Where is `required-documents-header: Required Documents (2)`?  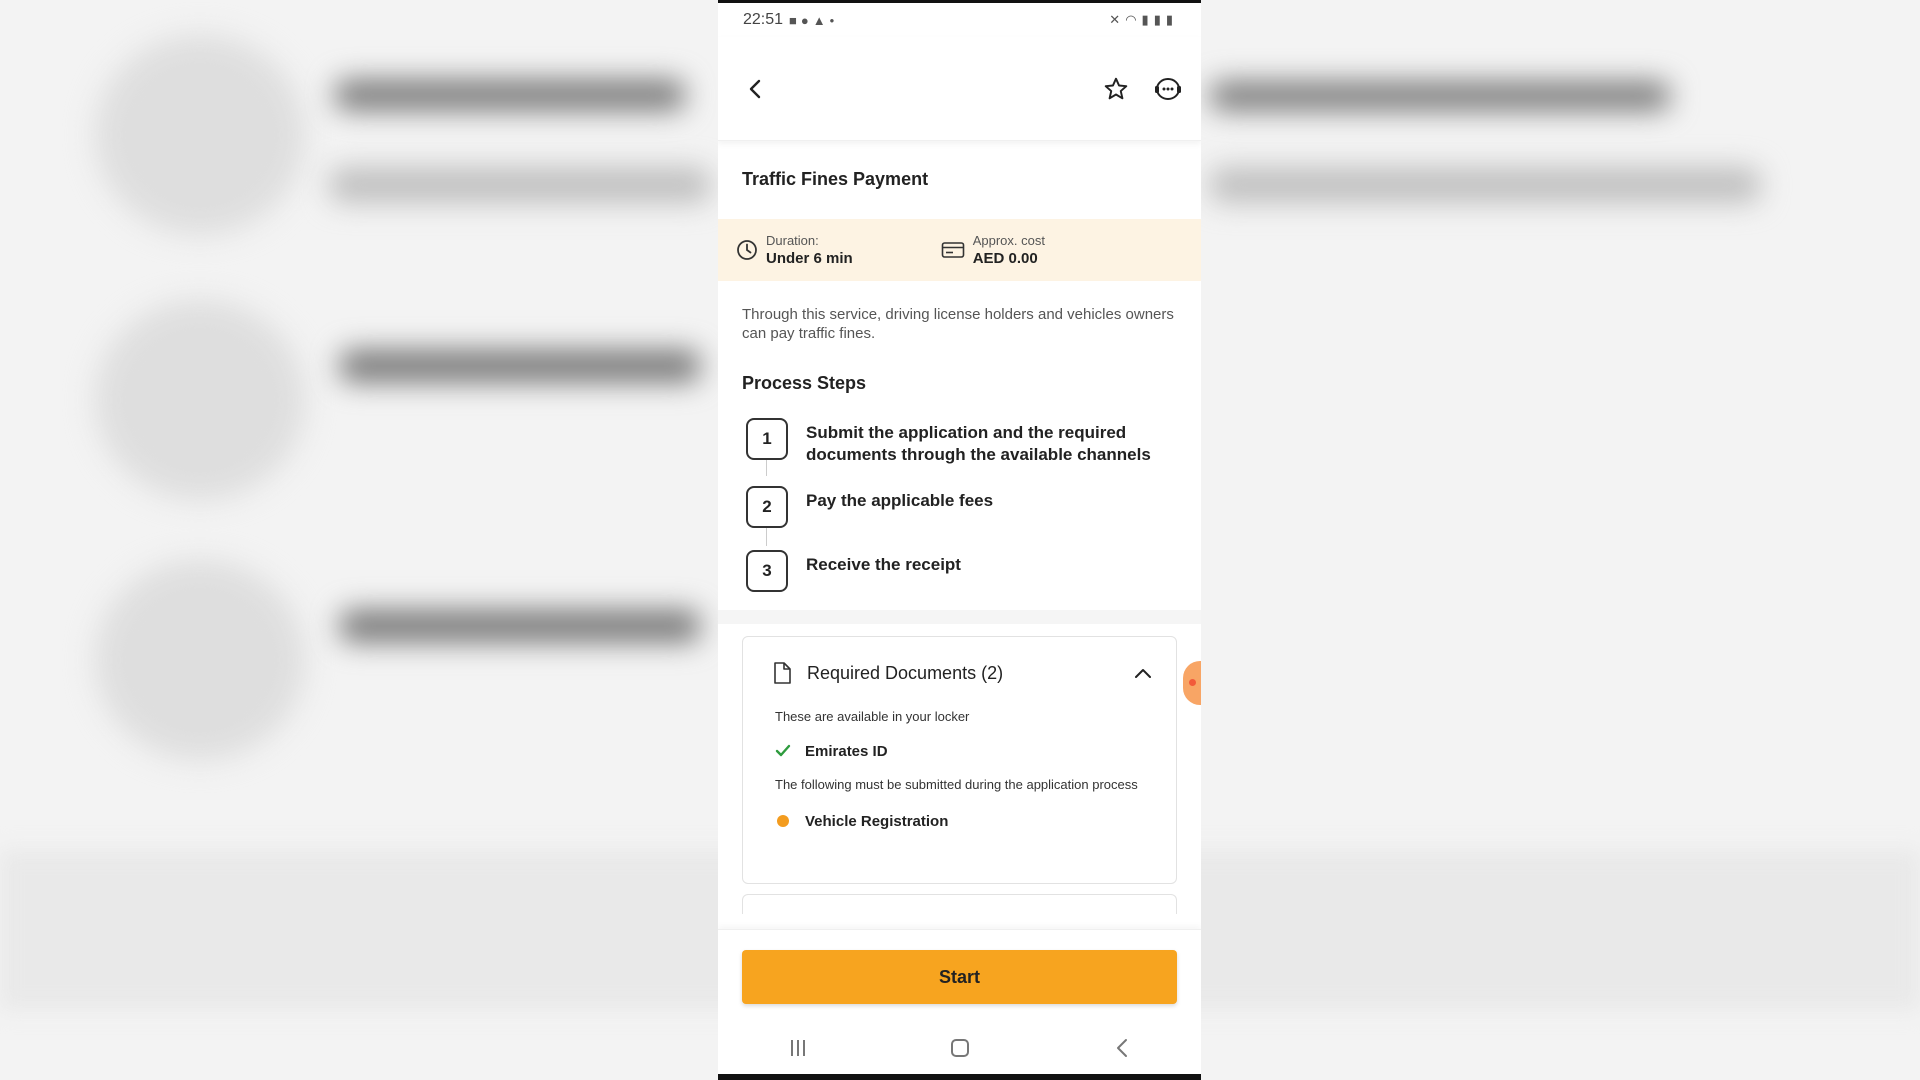 required-documents-header: Required Documents (2) is located at coordinates (959, 673).